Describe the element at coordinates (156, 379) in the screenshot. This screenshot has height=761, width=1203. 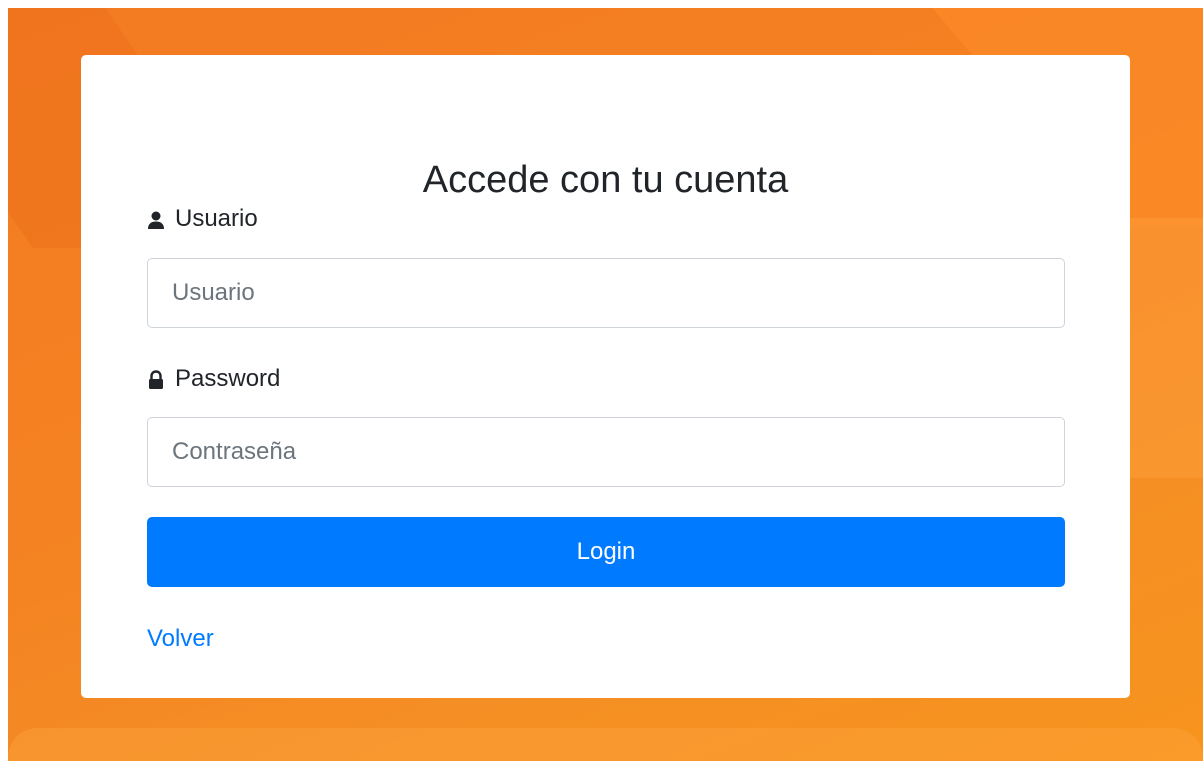
I see `lock-icon` at that location.